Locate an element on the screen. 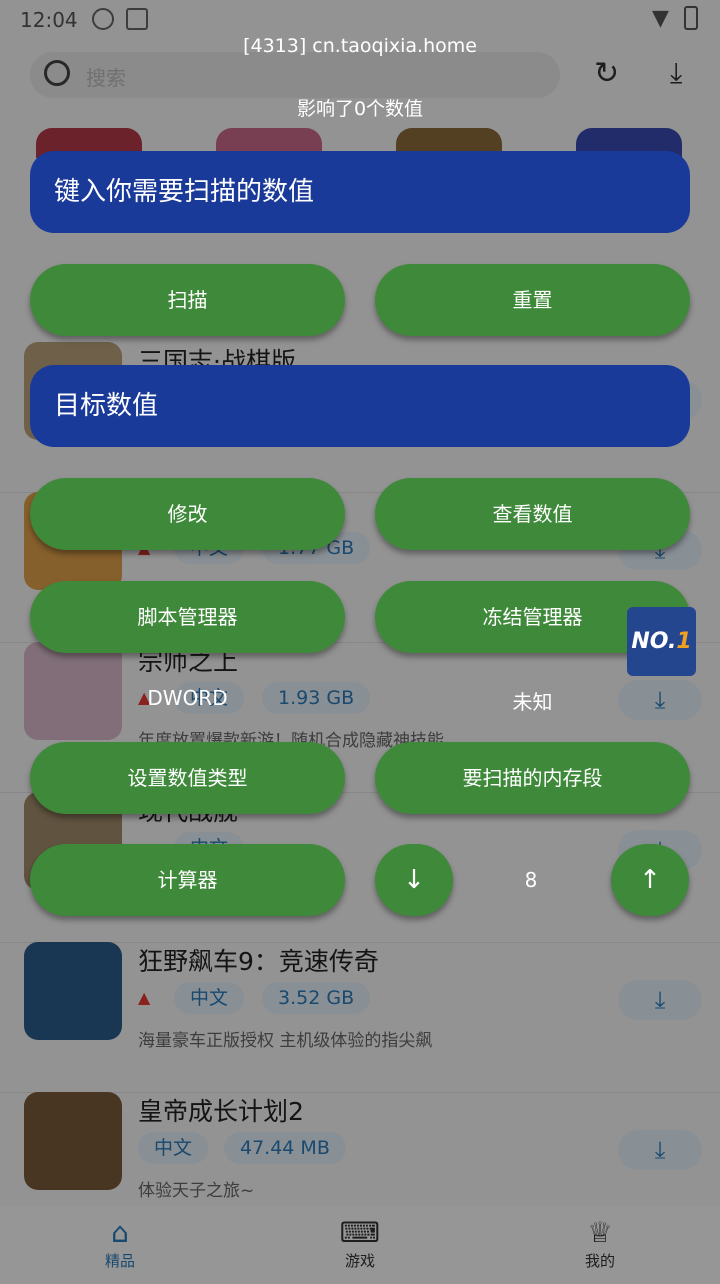 This screenshot has height=1284, width=720. no1-badge-text: NO. is located at coordinates (654, 641).